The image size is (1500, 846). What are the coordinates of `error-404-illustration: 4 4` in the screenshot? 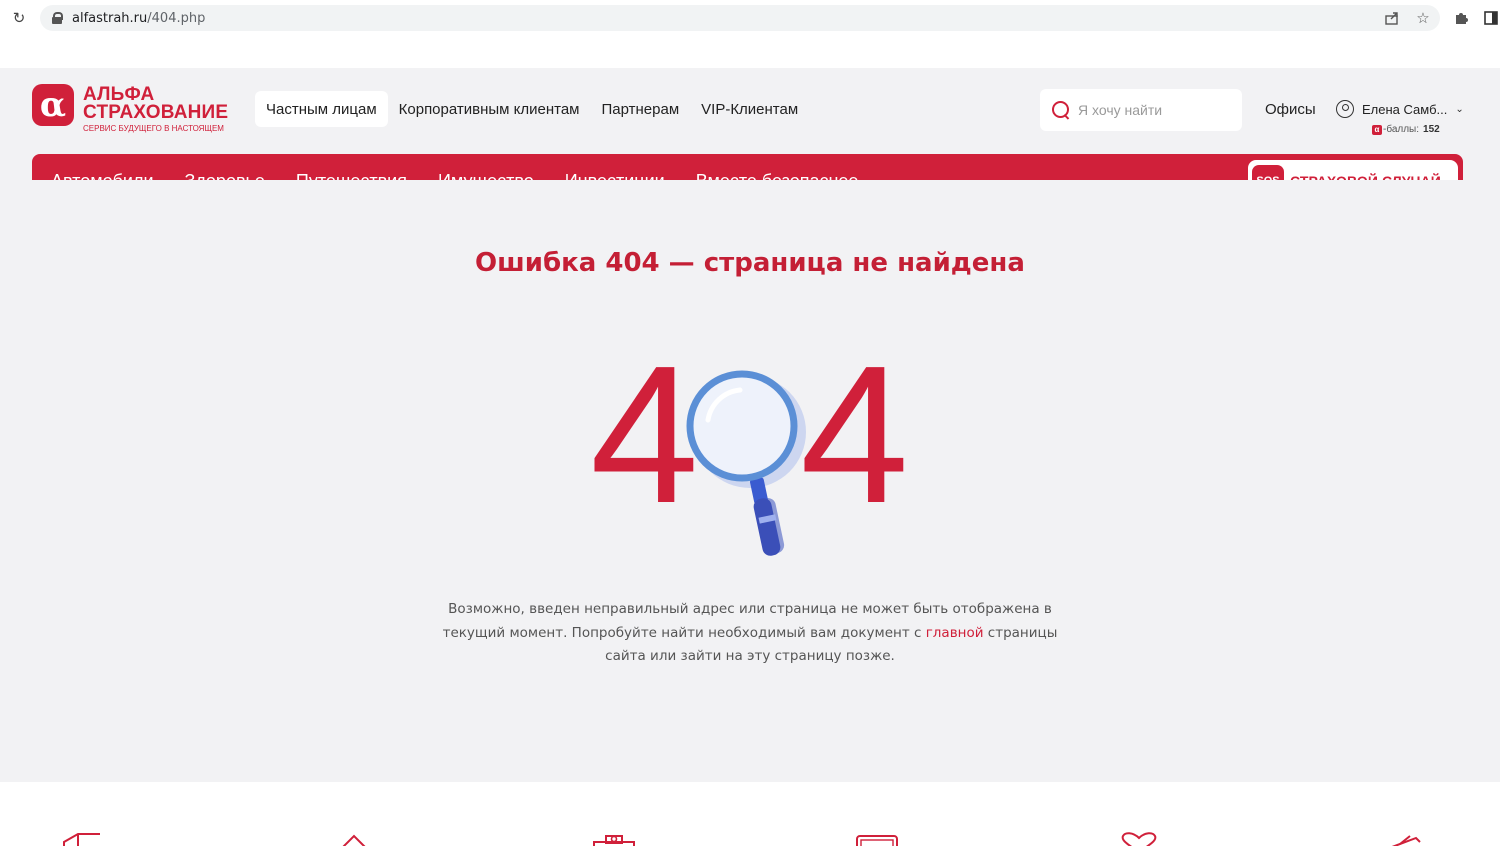 It's located at (749, 448).